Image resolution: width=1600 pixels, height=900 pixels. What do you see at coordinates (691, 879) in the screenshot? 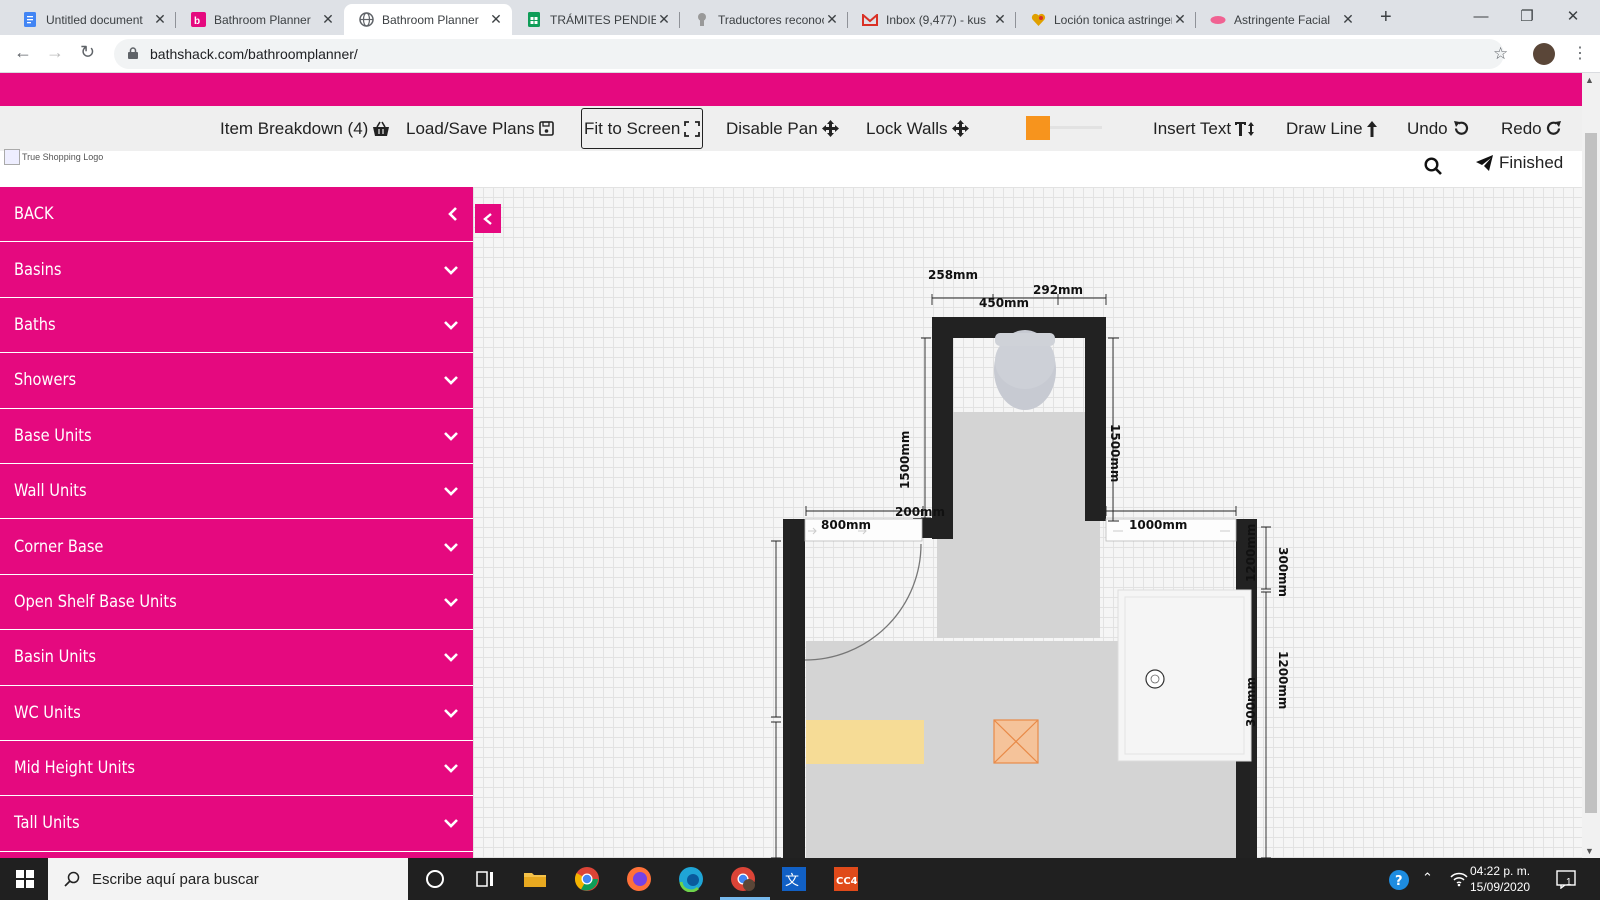
I see `edge-icon` at bounding box center [691, 879].